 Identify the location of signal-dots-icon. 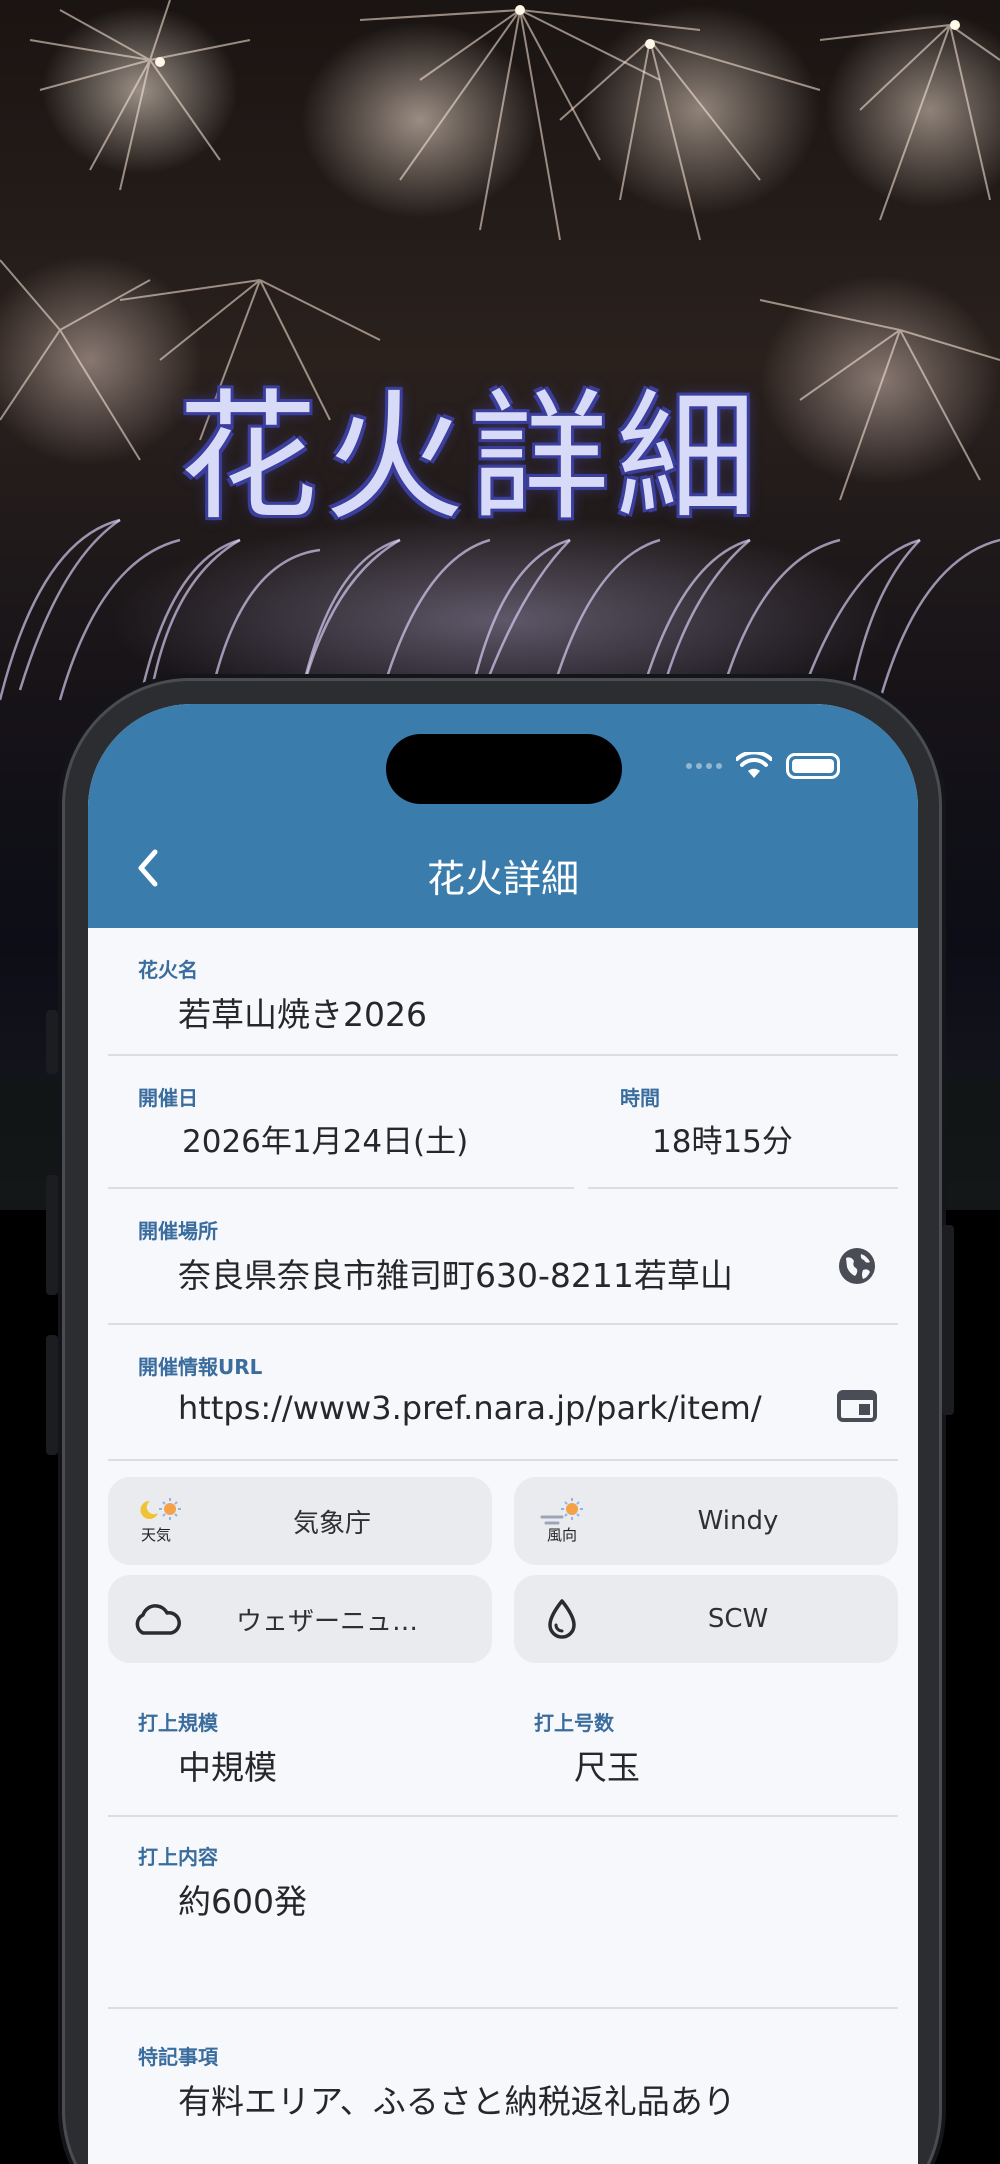
(704, 766).